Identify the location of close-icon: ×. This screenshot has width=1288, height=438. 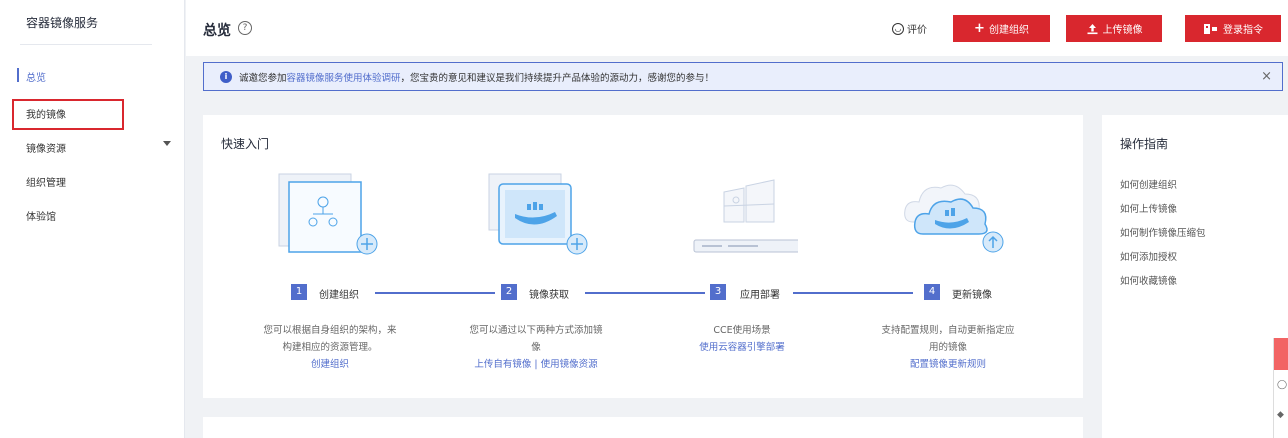
(1266, 76).